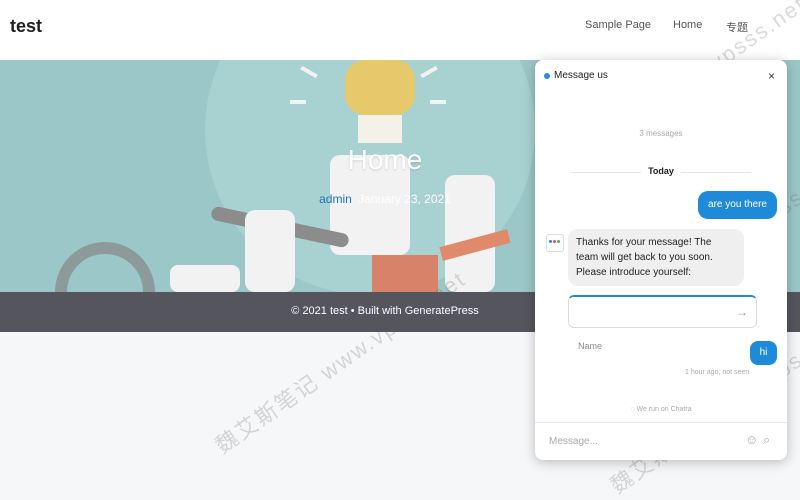  What do you see at coordinates (661, 422) in the screenshot?
I see `composer-divider` at bounding box center [661, 422].